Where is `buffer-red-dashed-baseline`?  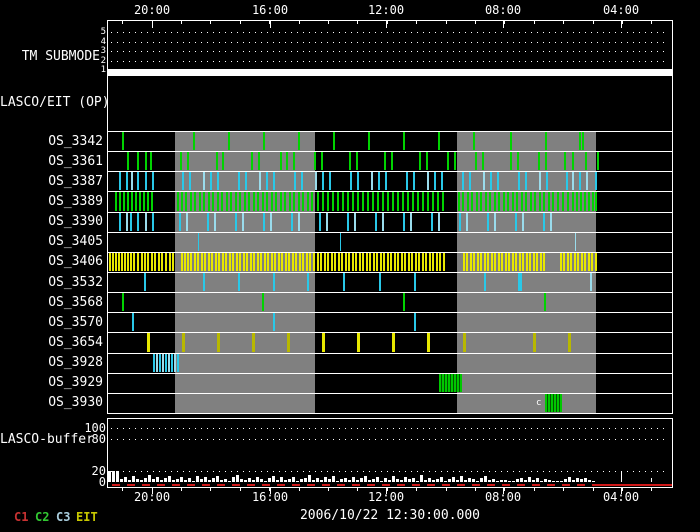 buffer-red-dashed-baseline is located at coordinates (355, 485).